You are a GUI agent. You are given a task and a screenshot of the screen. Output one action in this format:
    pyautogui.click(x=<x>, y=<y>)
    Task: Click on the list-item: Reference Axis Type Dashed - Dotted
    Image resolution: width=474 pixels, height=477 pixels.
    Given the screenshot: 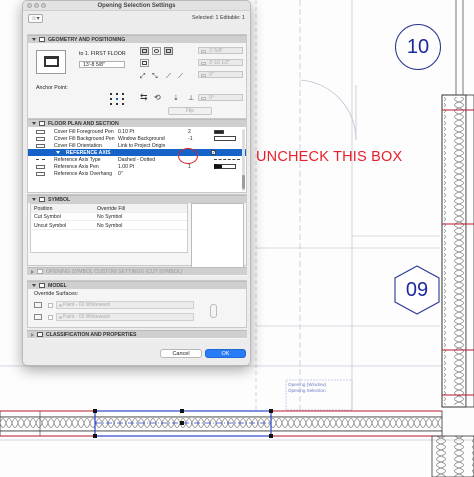 What is the action you would take?
    pyautogui.click(x=137, y=159)
    